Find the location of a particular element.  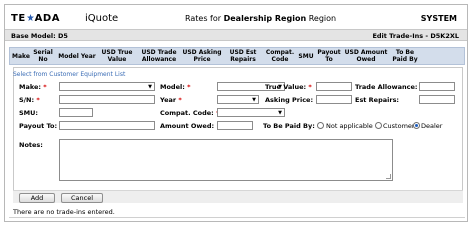

true-value-label: True Value: * is located at coordinates (288, 87).